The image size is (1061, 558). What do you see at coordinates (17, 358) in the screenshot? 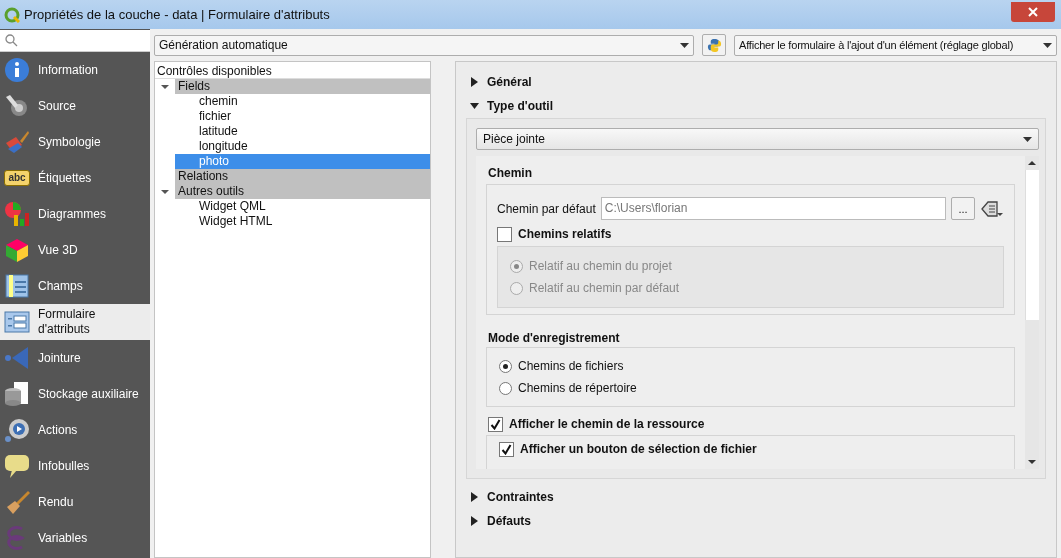
I see `join-icon` at bounding box center [17, 358].